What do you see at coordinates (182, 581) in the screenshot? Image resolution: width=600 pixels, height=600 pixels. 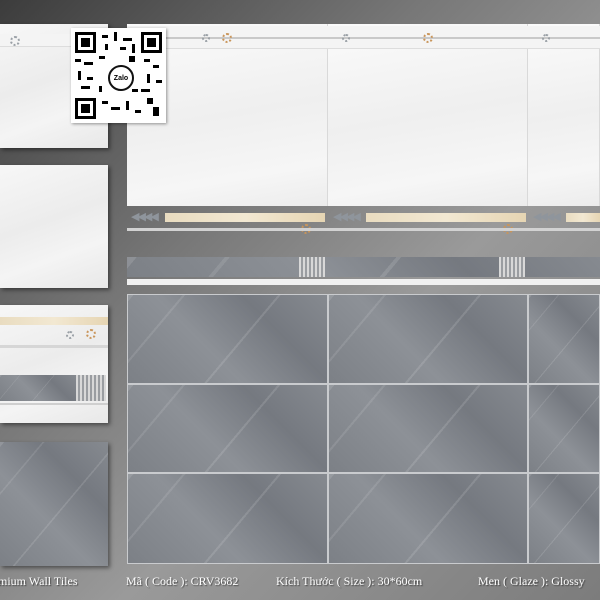 I see `footer-code: Mã ( Code ): CRV3682` at bounding box center [182, 581].